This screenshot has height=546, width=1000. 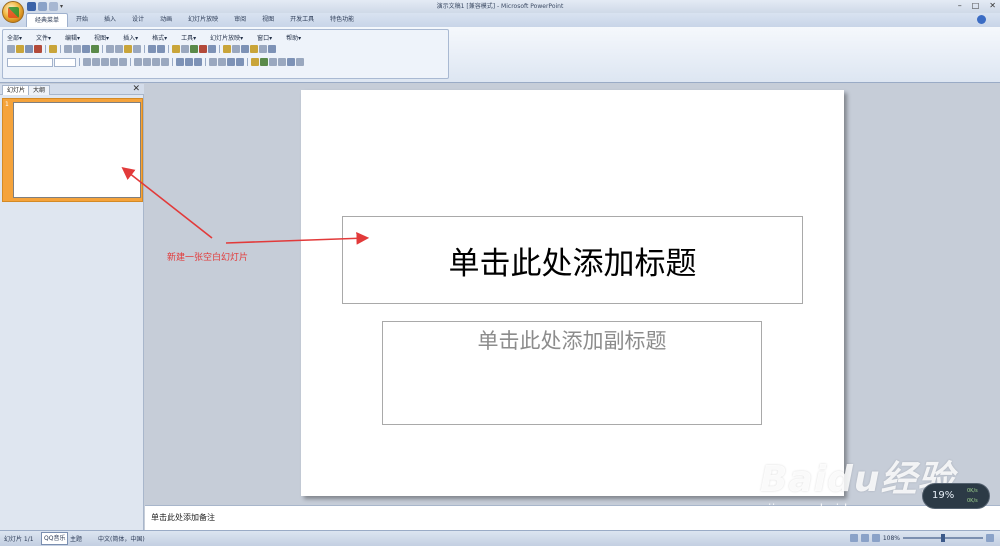 I want to click on tab-design: 设计, so click(x=138, y=20).